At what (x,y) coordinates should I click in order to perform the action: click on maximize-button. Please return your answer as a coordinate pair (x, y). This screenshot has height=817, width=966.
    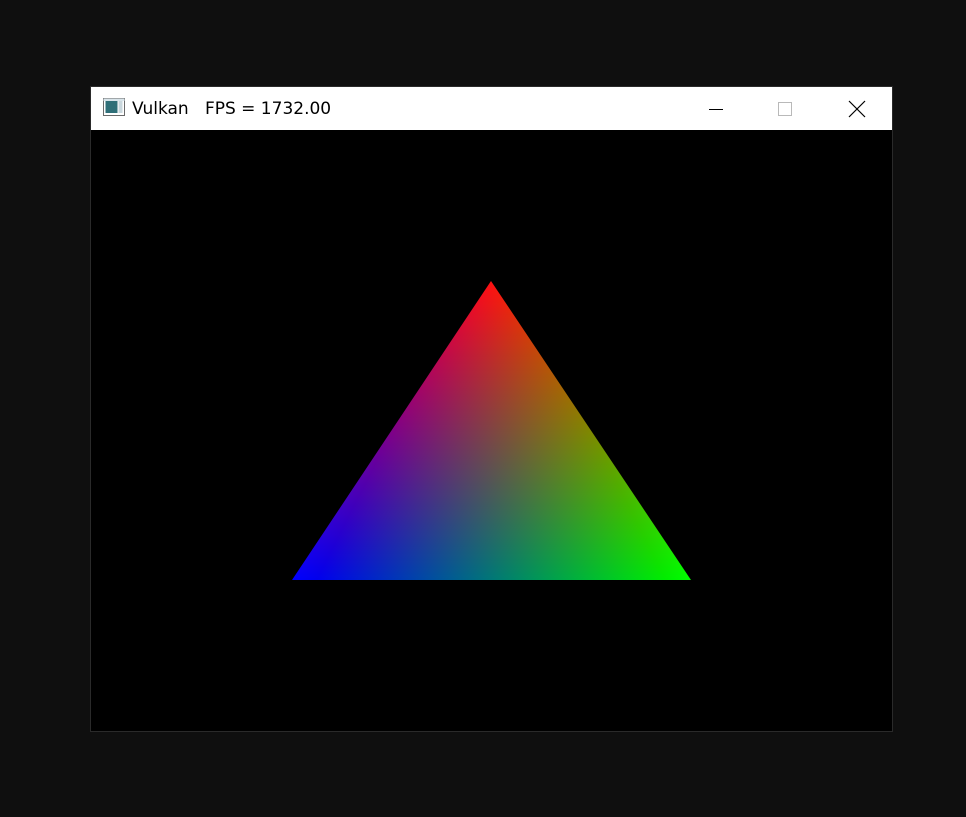
    Looking at the image, I should click on (785, 108).